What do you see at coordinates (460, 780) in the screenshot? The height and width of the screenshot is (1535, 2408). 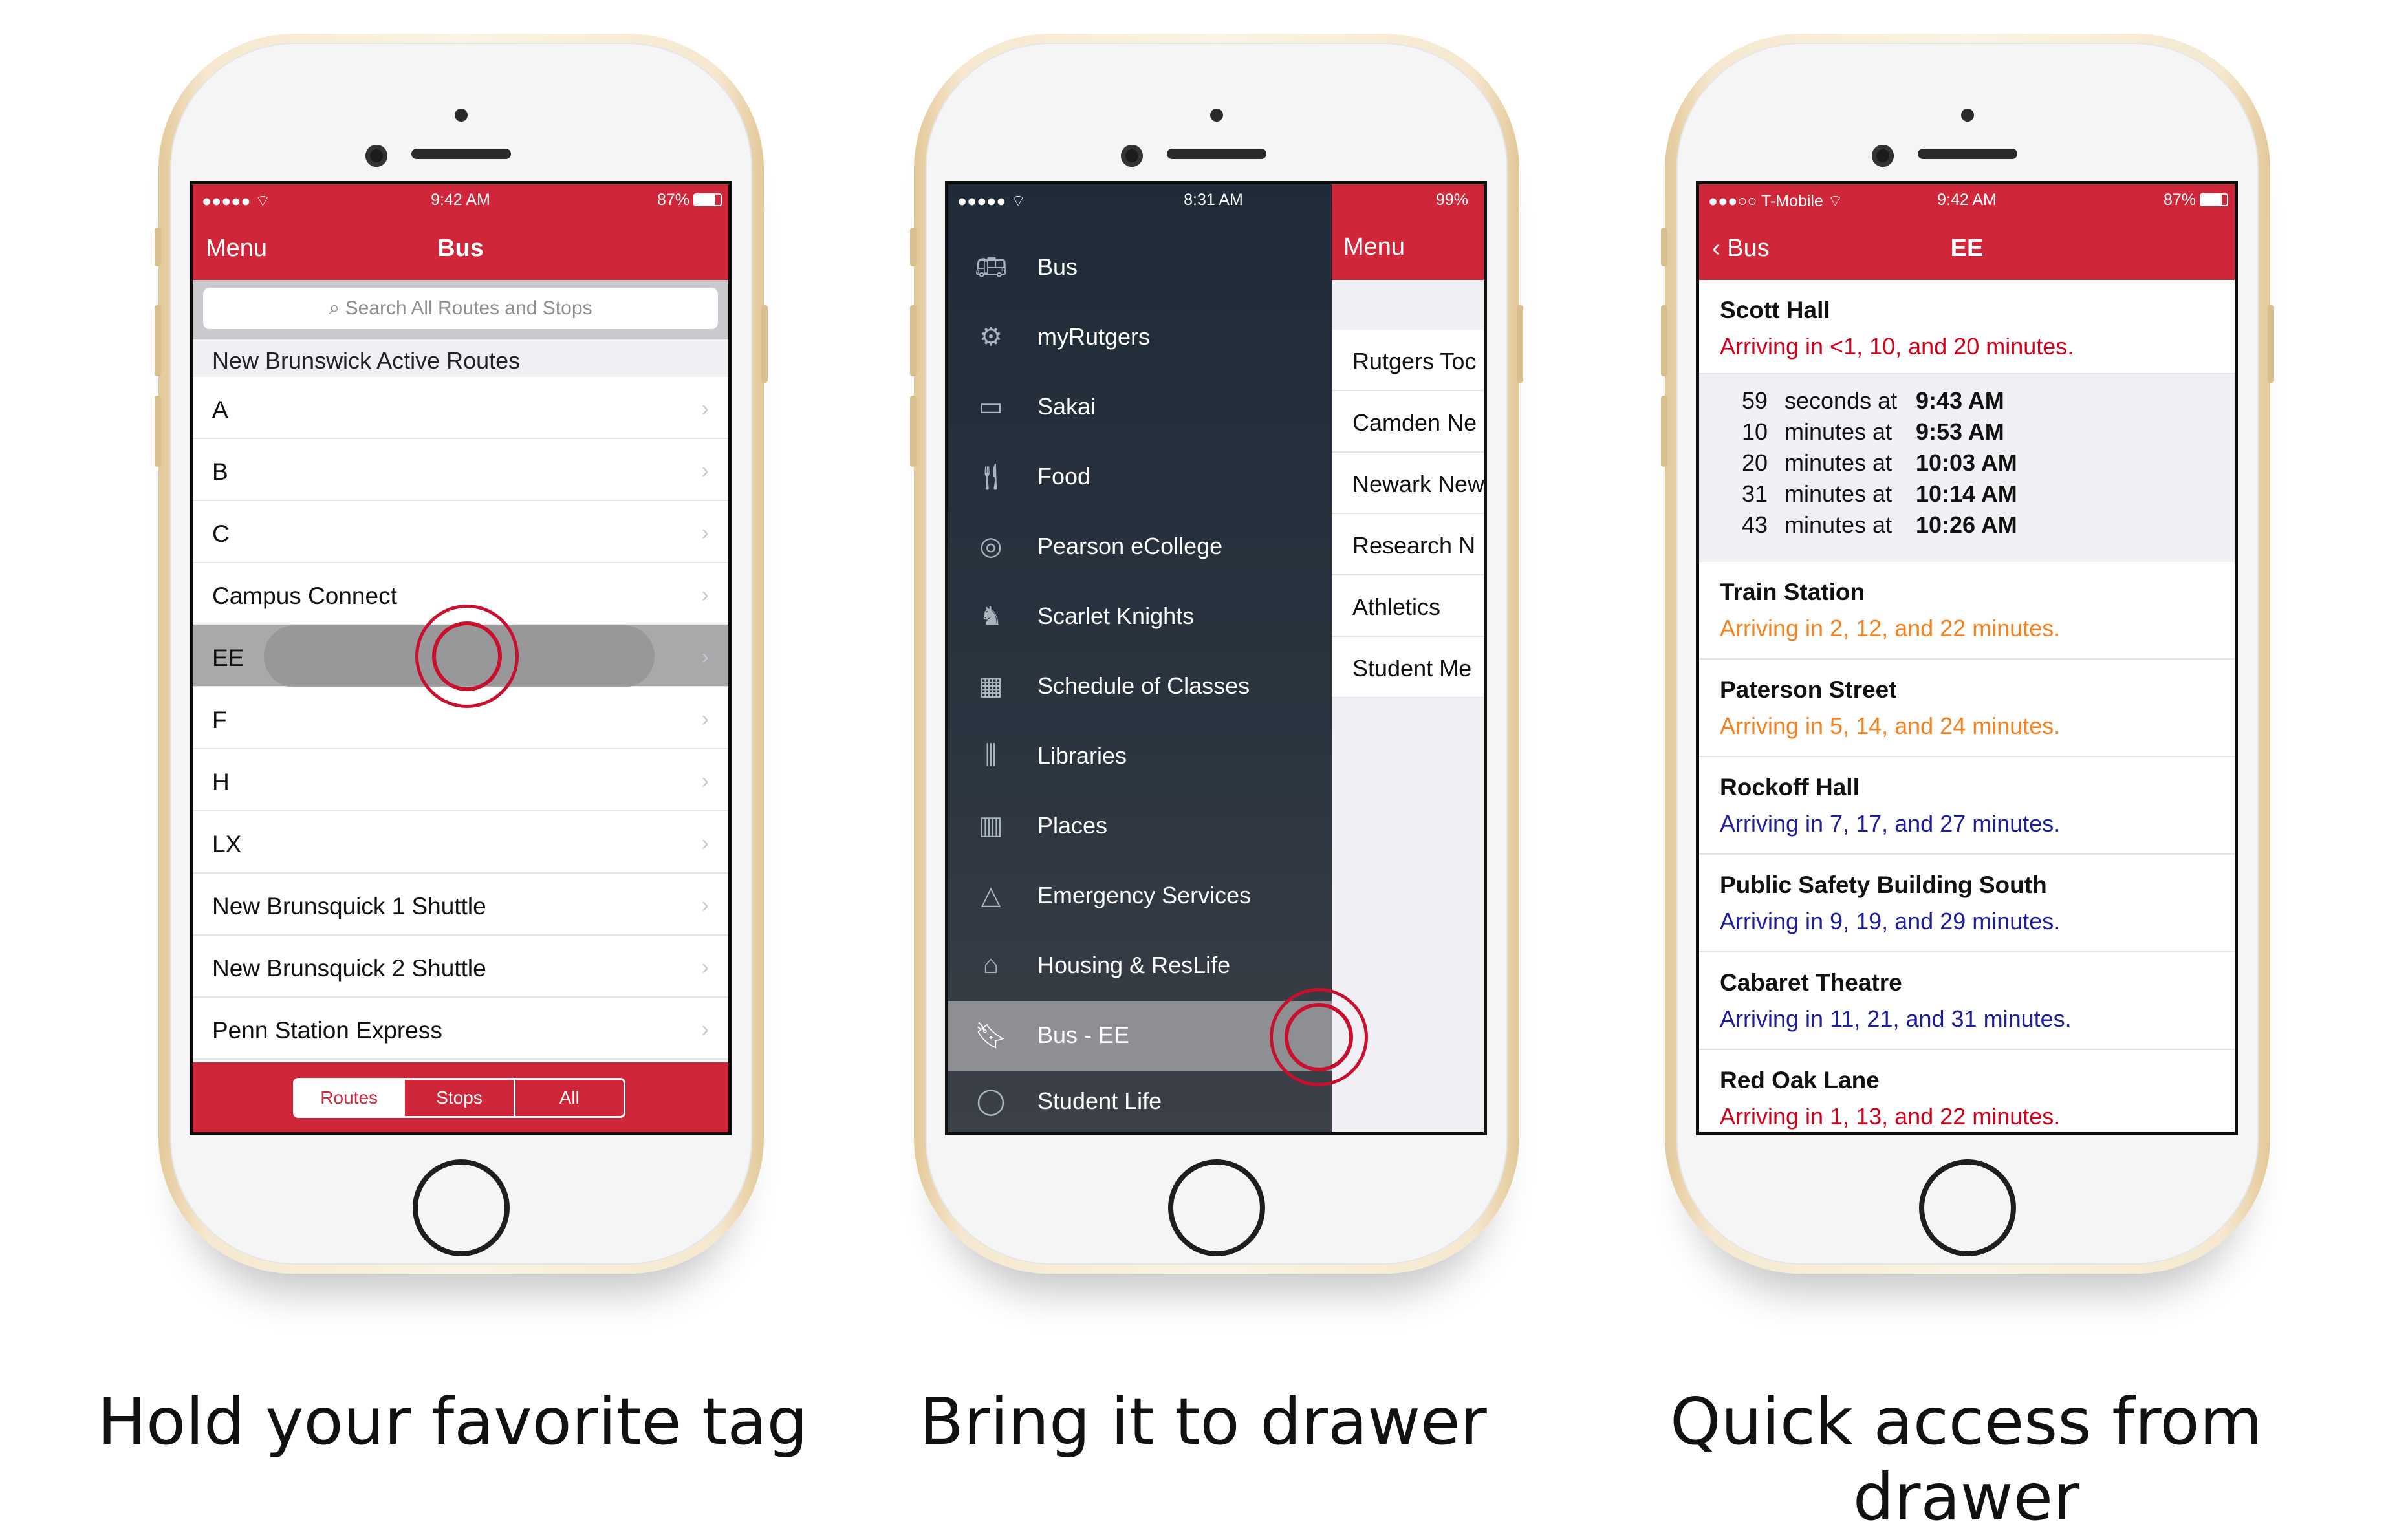 I see `route-row: H ›` at bounding box center [460, 780].